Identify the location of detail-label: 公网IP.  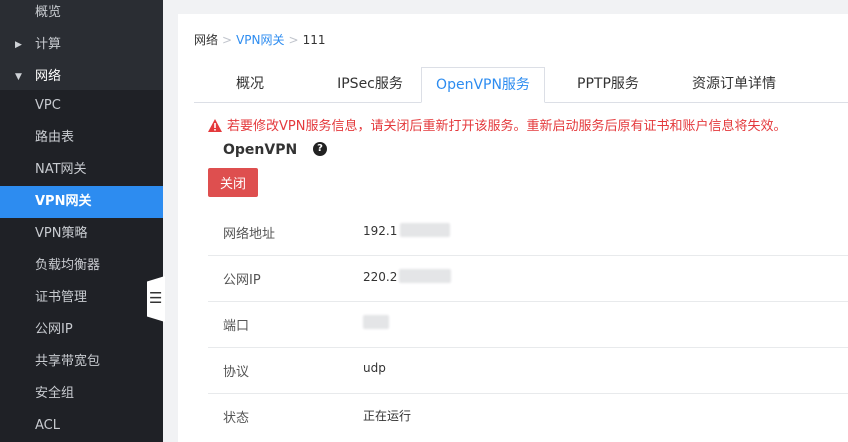
(242, 280).